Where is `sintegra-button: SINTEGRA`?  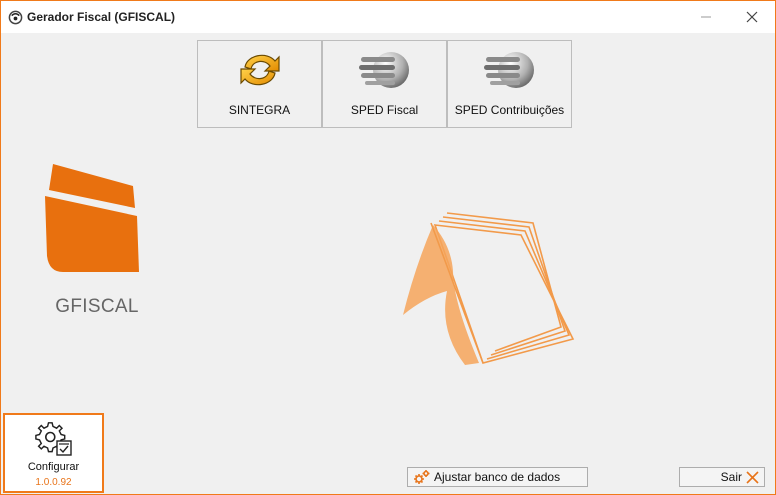 sintegra-button: SINTEGRA is located at coordinates (259, 84).